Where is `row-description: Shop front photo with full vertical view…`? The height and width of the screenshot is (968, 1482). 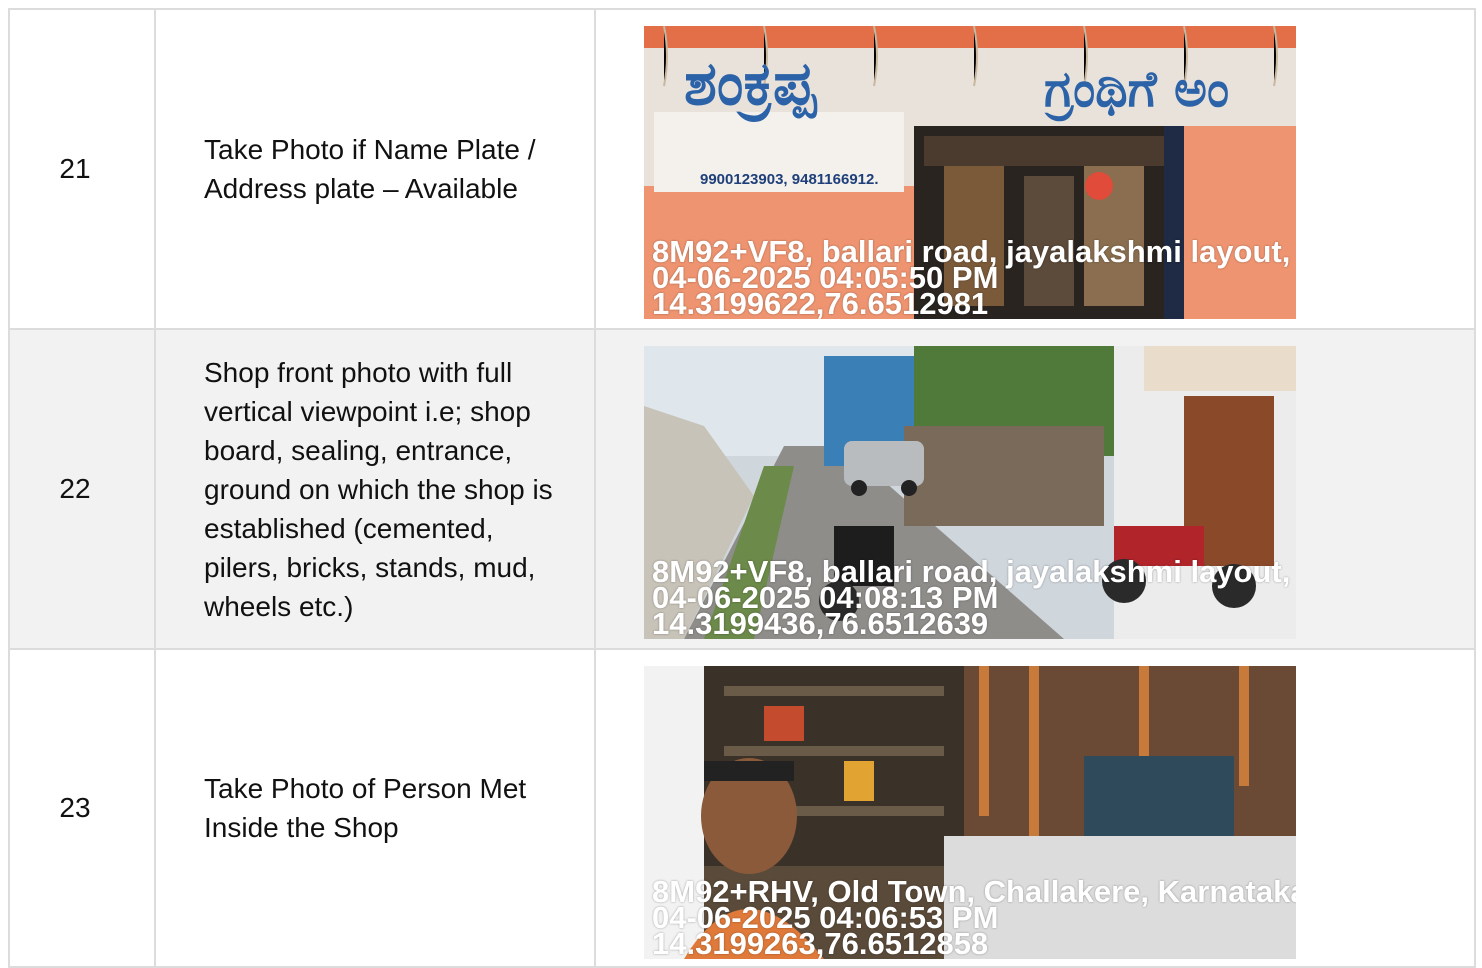
row-description: Shop front photo with full vertical view… is located at coordinates (378, 489).